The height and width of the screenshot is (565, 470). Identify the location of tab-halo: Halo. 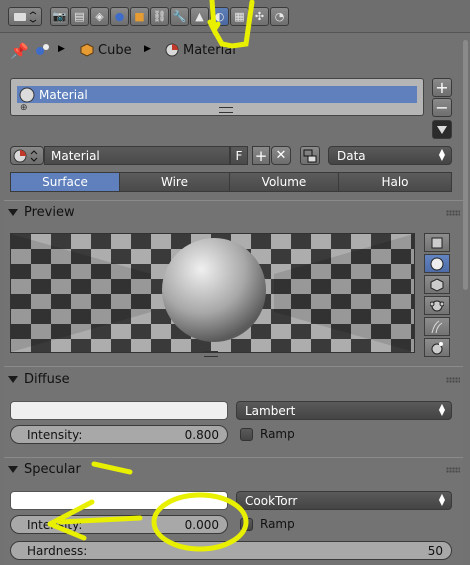
(395, 182).